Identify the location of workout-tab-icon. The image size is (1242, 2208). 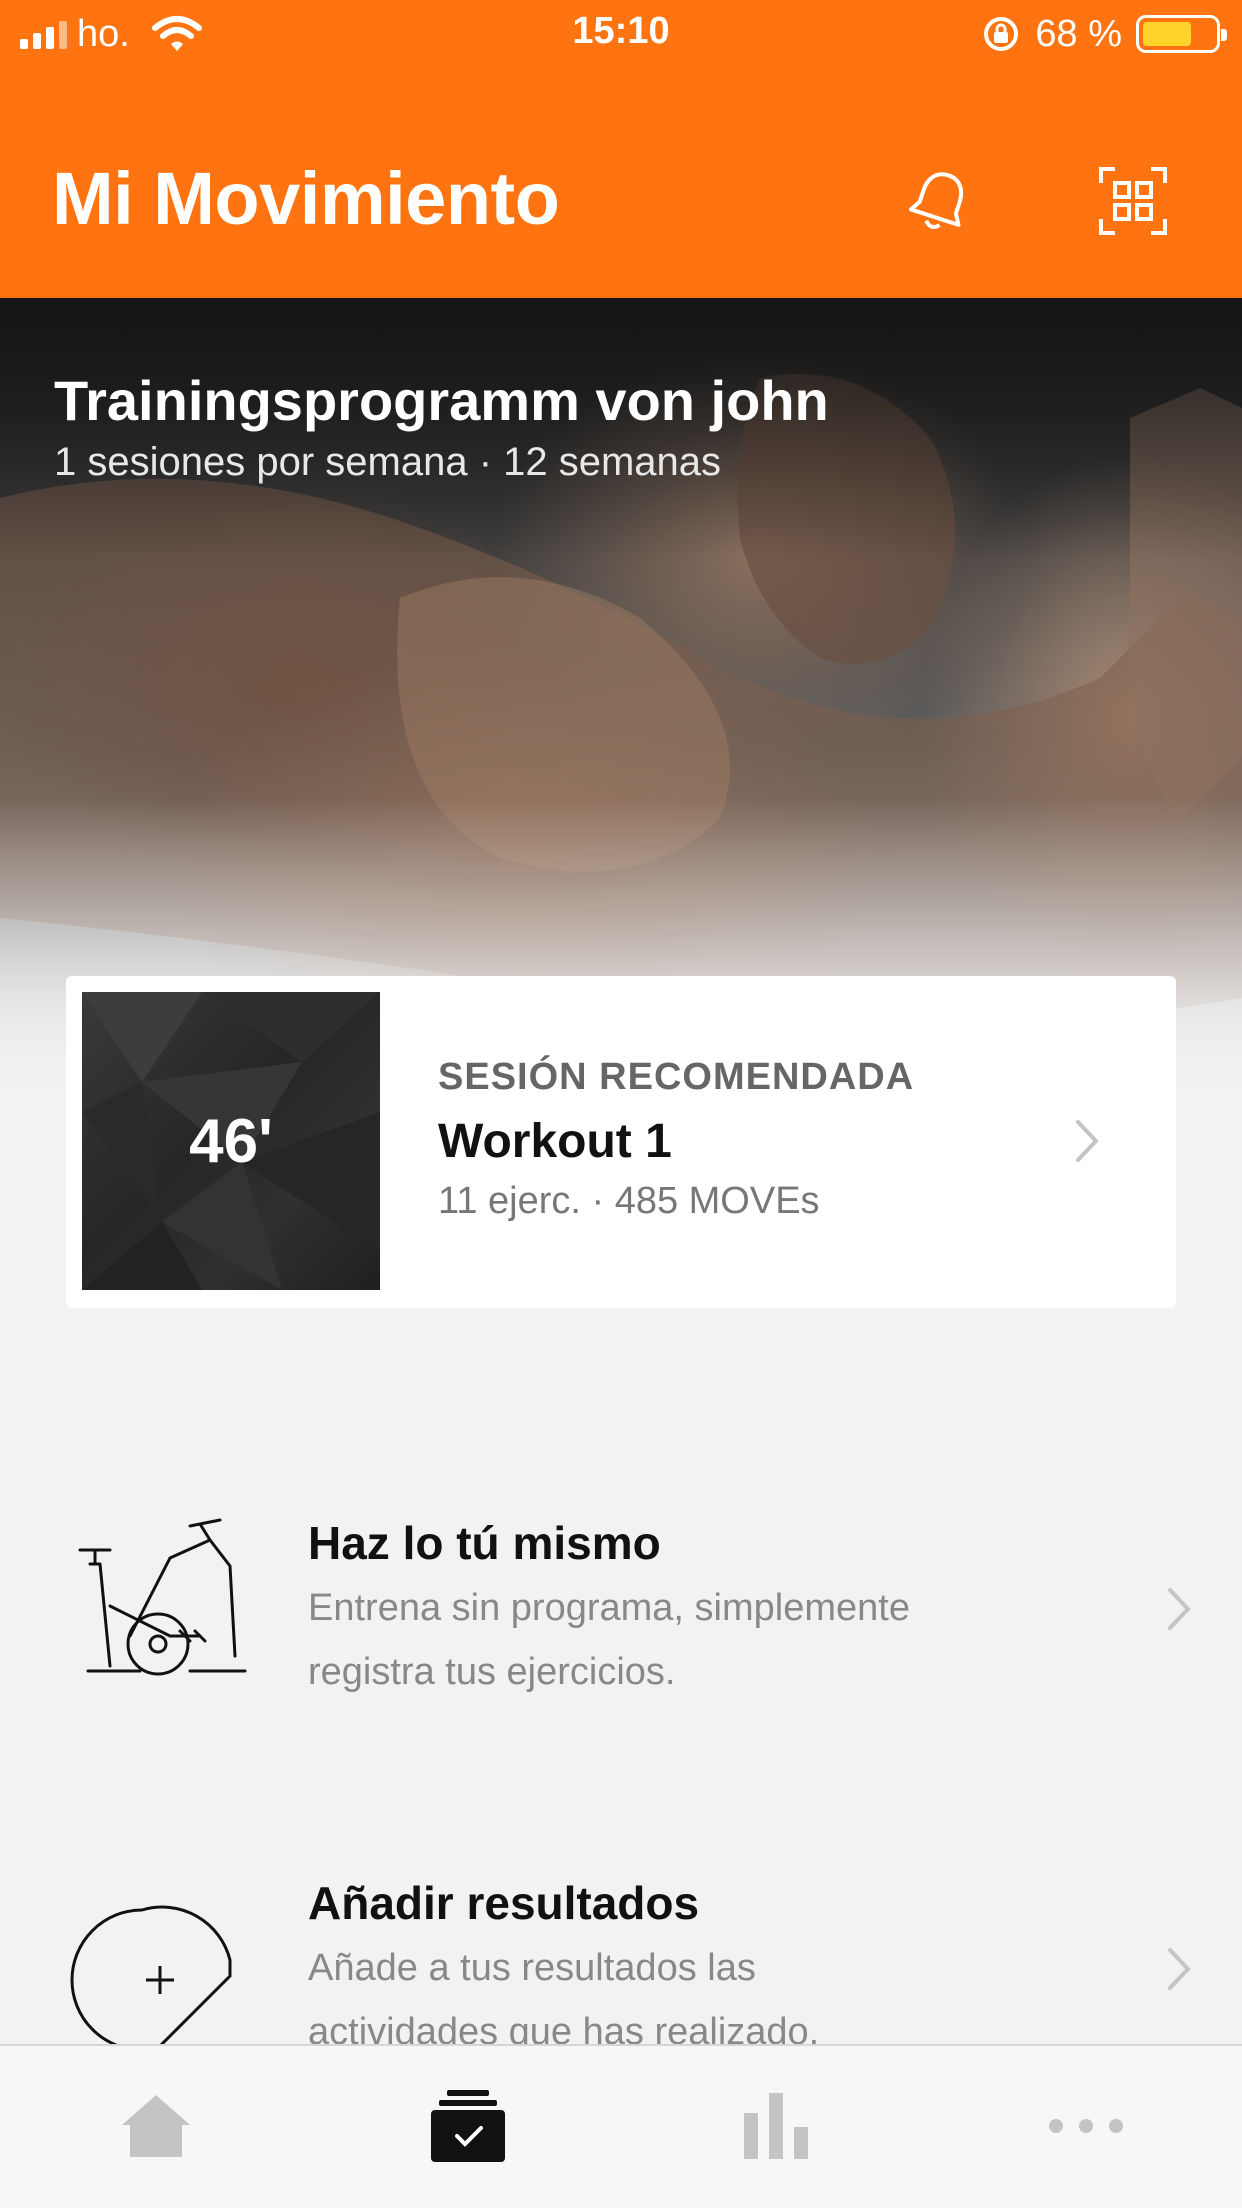
(468, 2126).